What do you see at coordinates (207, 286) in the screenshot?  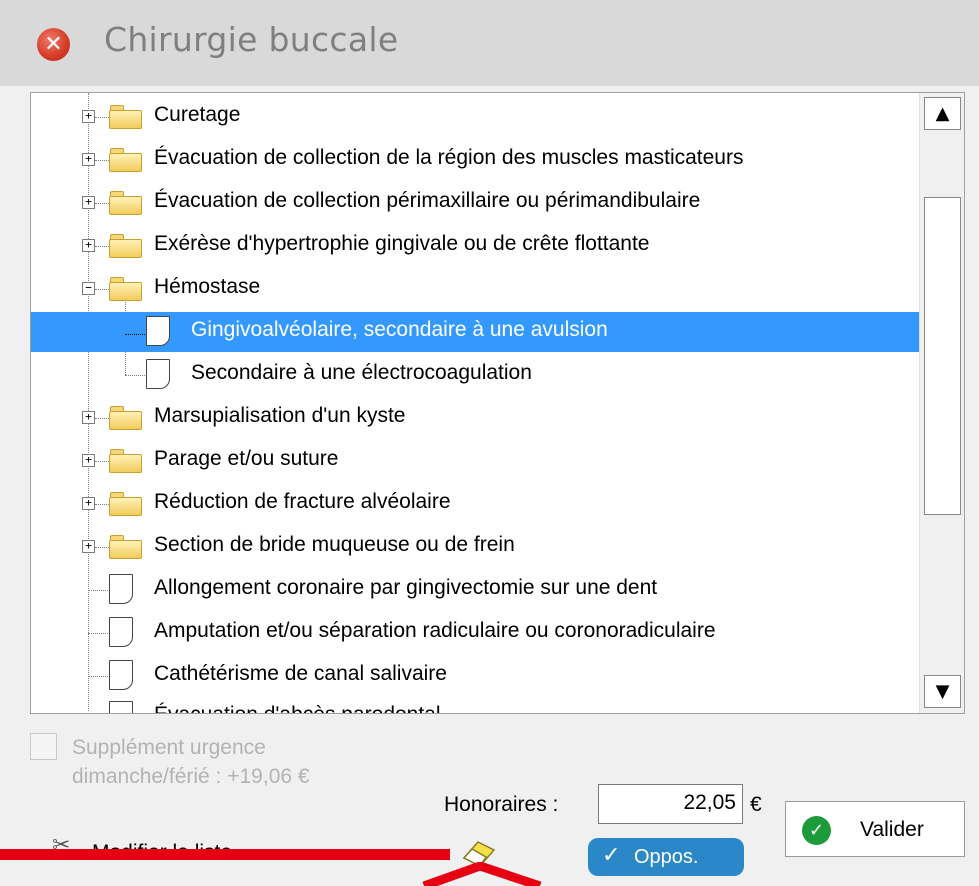 I see `tree-item-label: Hémostase` at bounding box center [207, 286].